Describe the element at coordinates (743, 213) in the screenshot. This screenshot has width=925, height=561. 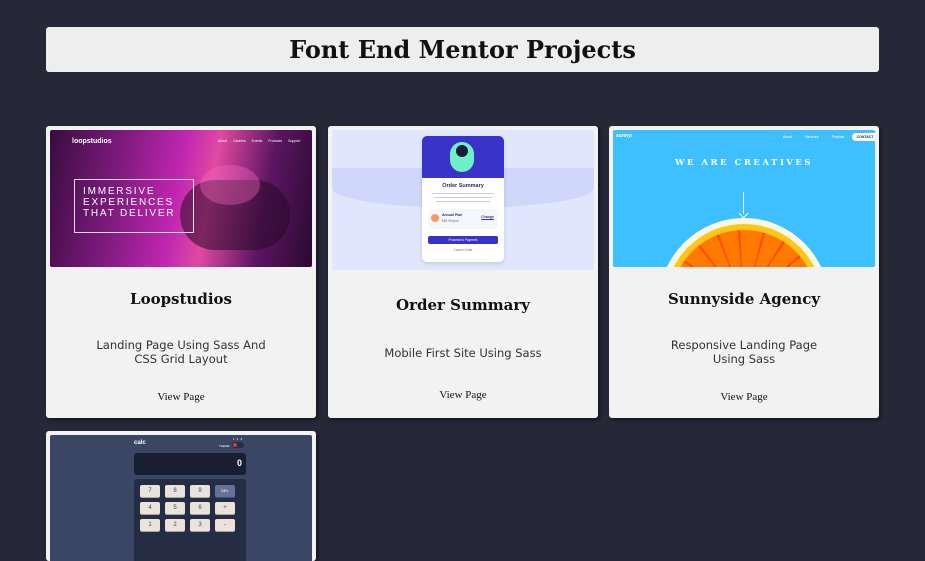
I see `arrow-head` at that location.